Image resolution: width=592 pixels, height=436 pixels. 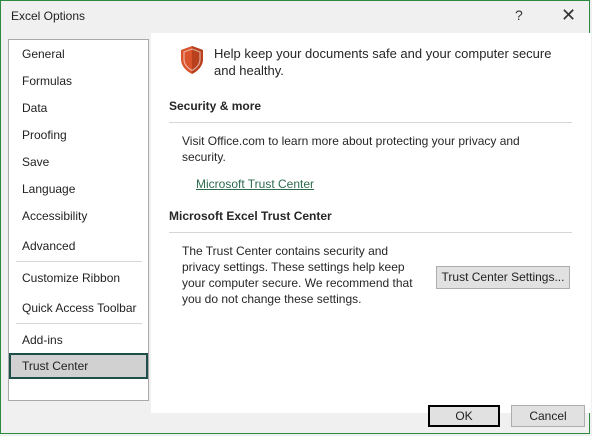 I want to click on sidebar-item-accessibility: Accessibility, so click(x=78, y=216).